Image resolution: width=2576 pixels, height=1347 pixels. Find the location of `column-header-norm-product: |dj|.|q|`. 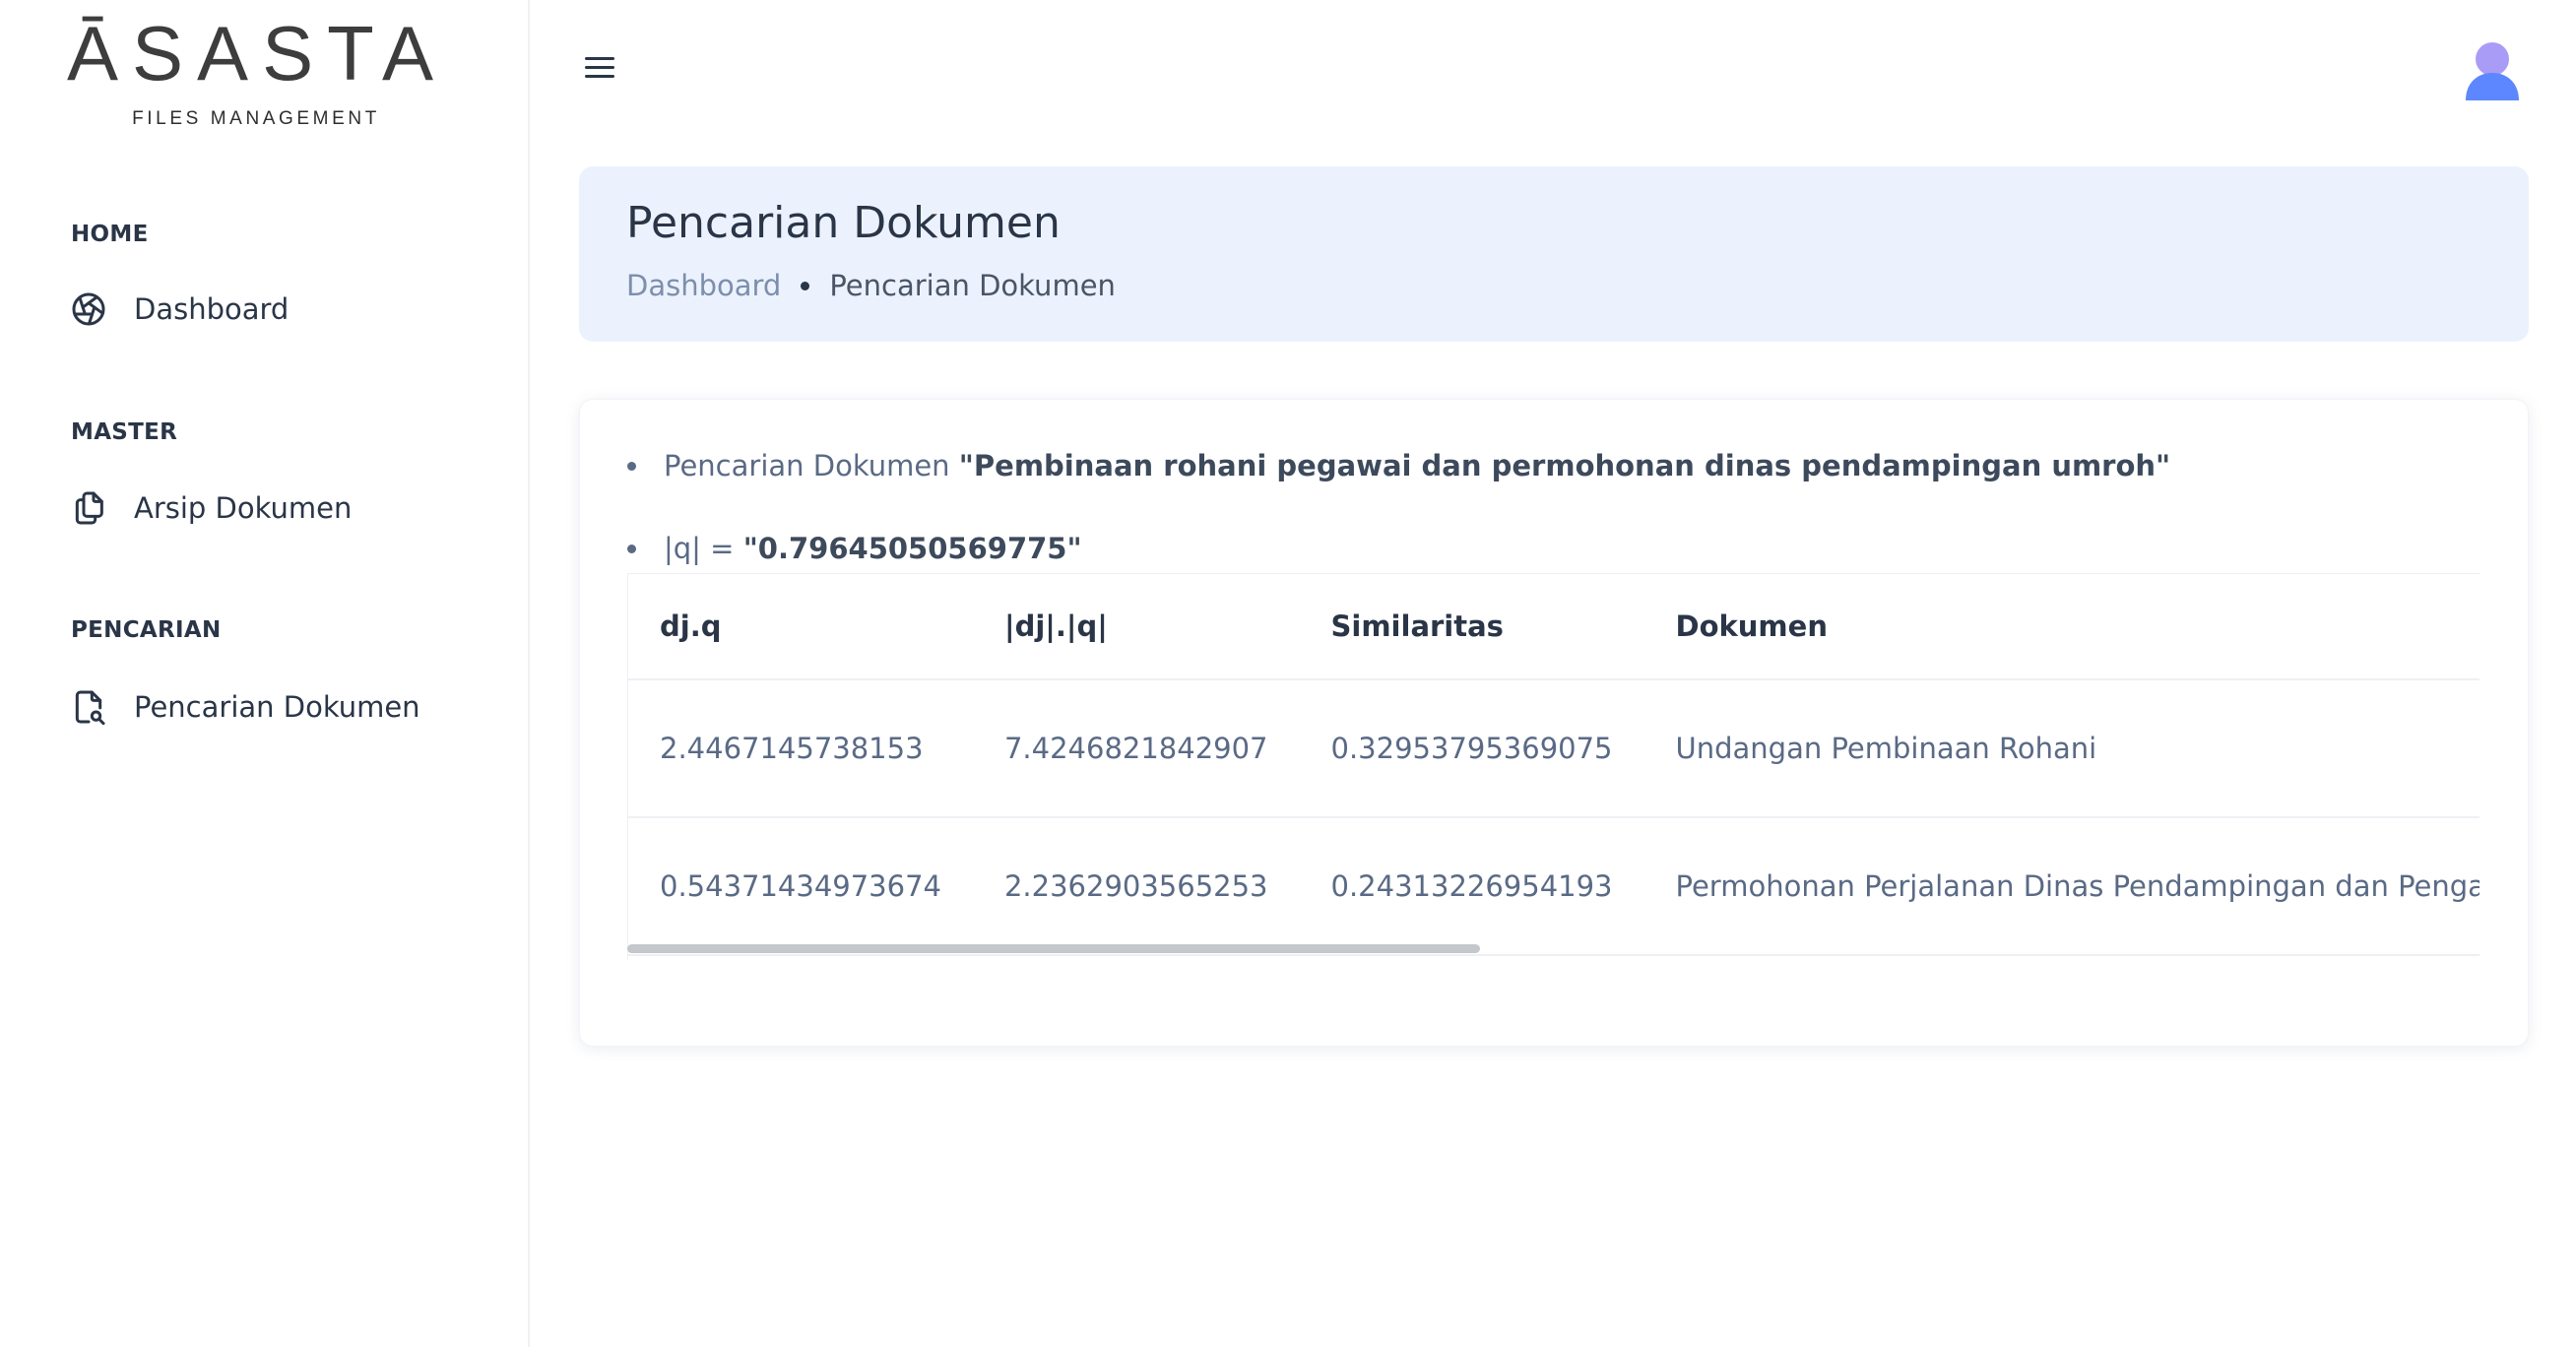

column-header-norm-product: |dj|.|q| is located at coordinates (1136, 627).